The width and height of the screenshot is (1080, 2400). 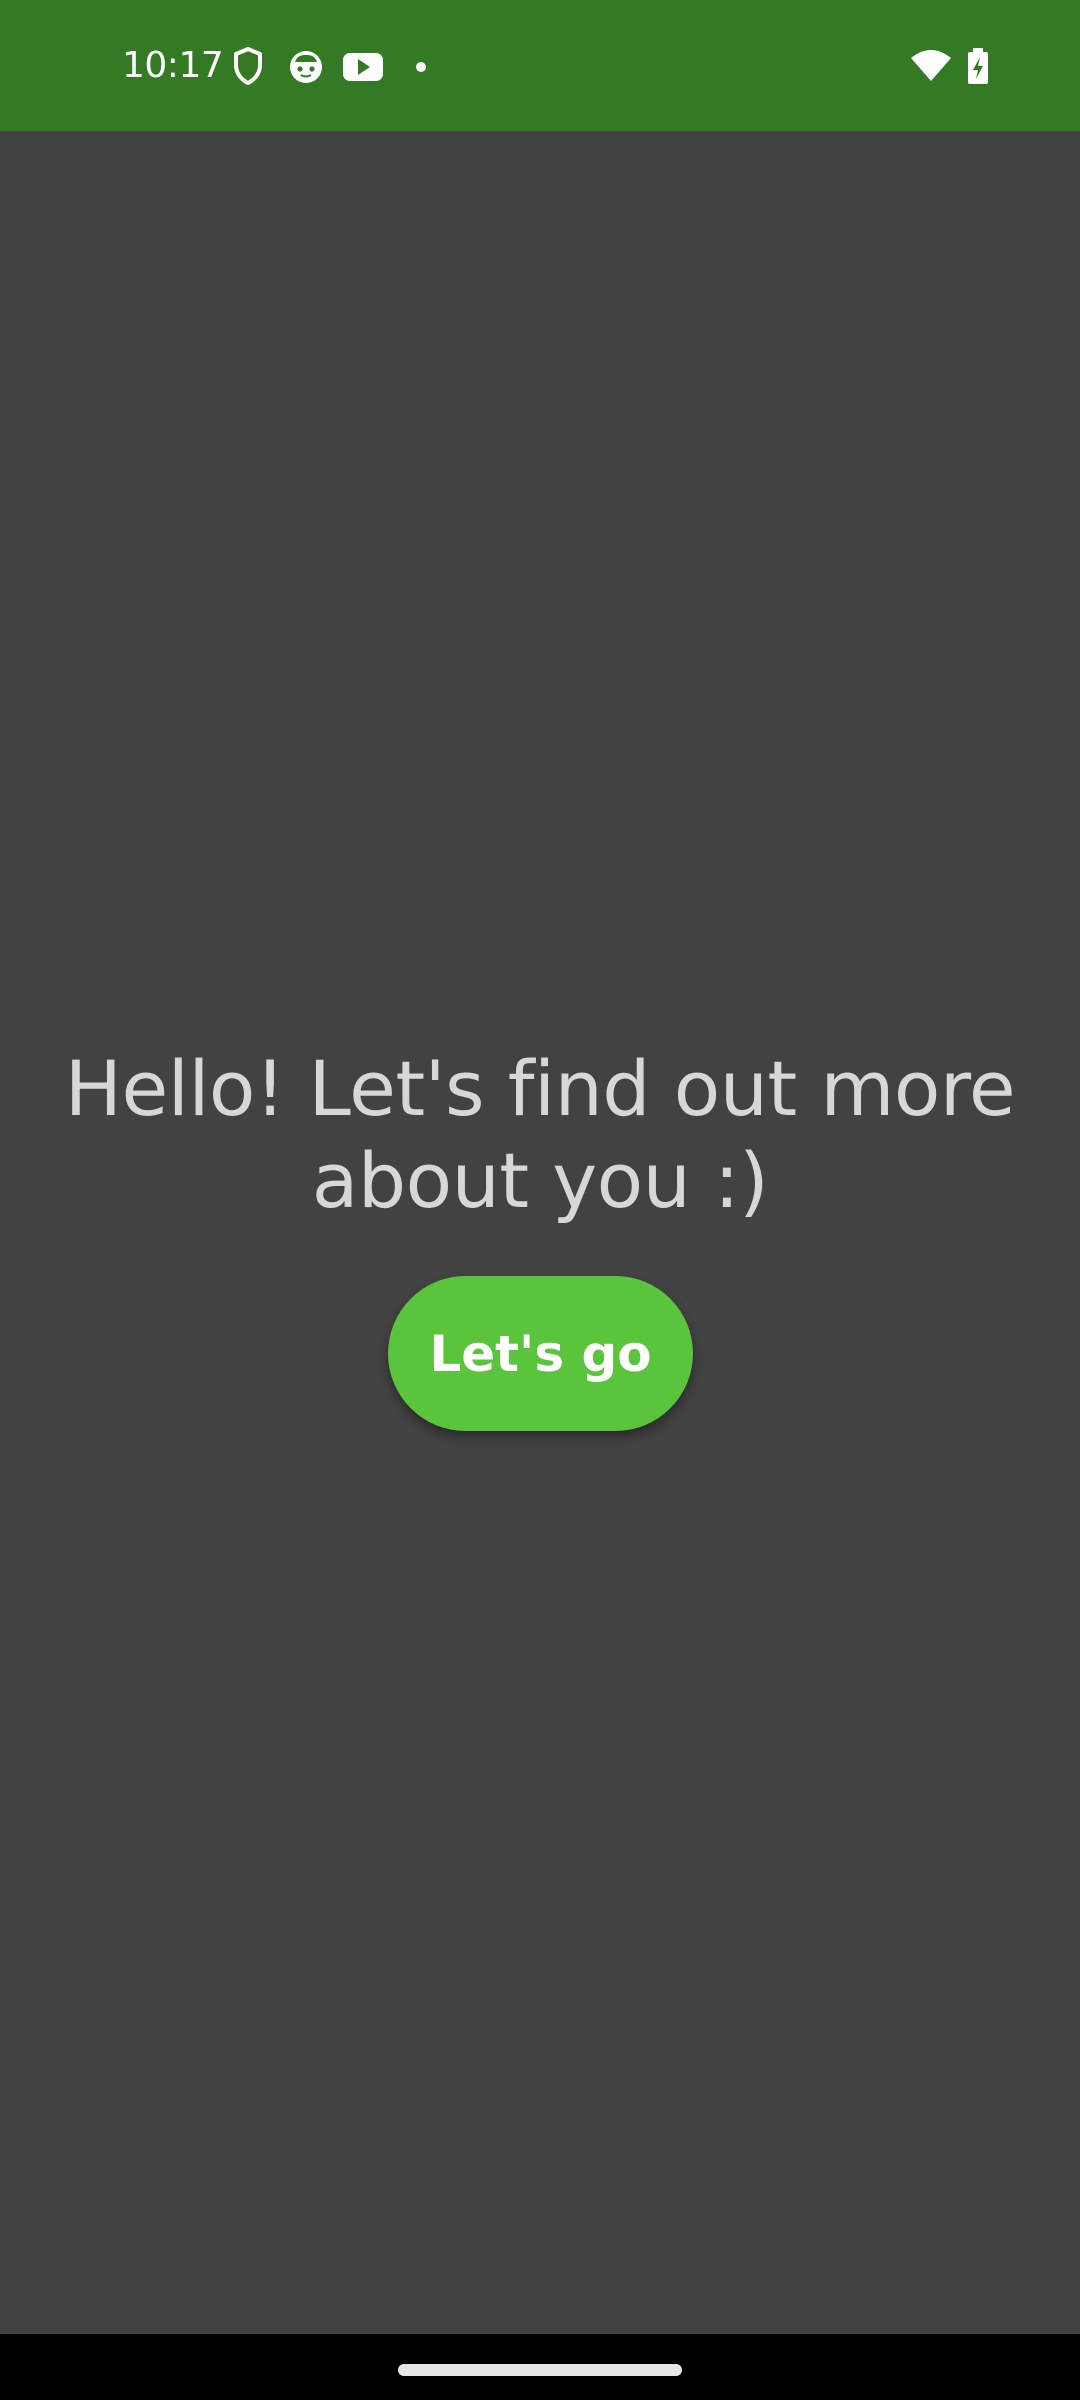 What do you see at coordinates (540, 1134) in the screenshot?
I see `welcome-headline: Hello! Let's find out more about you :)` at bounding box center [540, 1134].